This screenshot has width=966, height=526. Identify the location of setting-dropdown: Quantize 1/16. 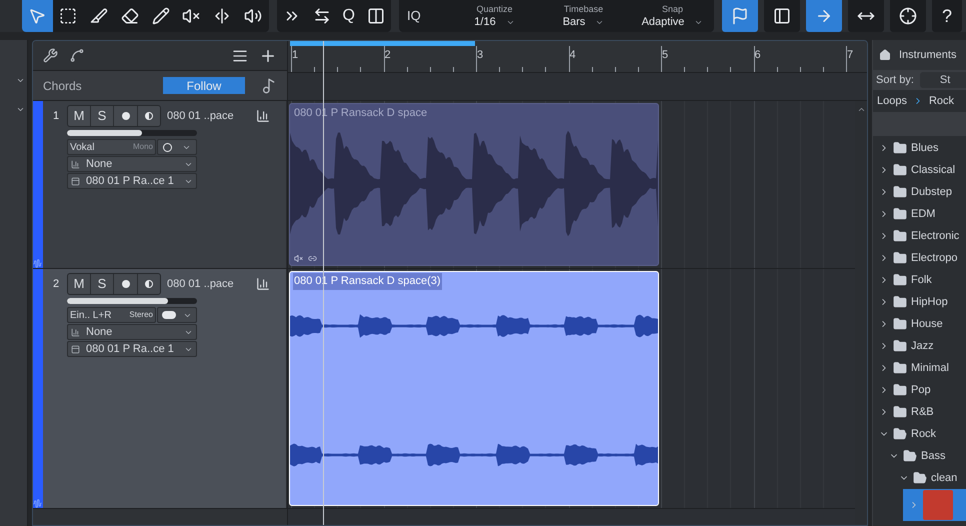
(494, 16).